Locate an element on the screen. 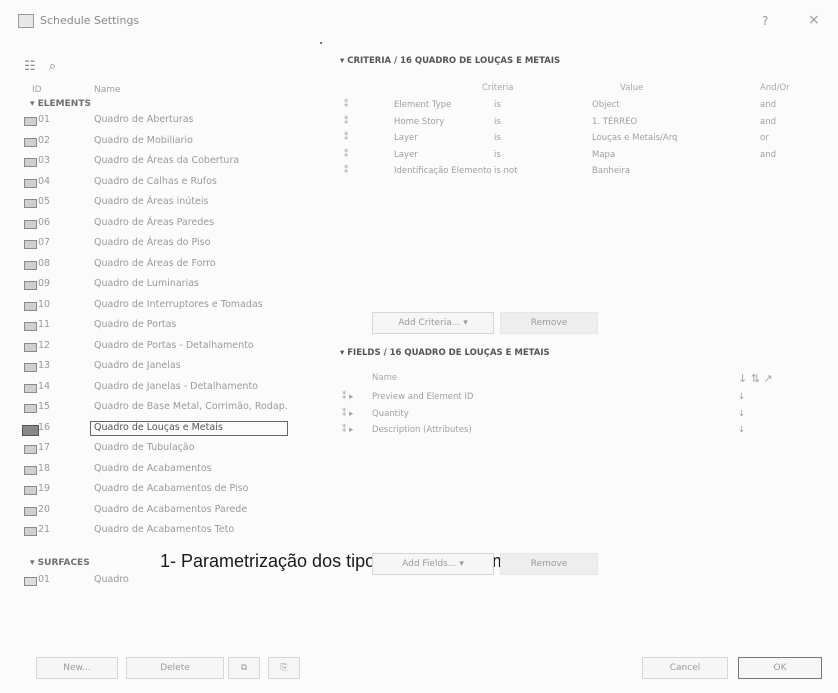 The height and width of the screenshot is (693, 838). criteria-title: CRITERIA / 16 QUADRO DE LOUÇAS E METAIS is located at coordinates (454, 61).